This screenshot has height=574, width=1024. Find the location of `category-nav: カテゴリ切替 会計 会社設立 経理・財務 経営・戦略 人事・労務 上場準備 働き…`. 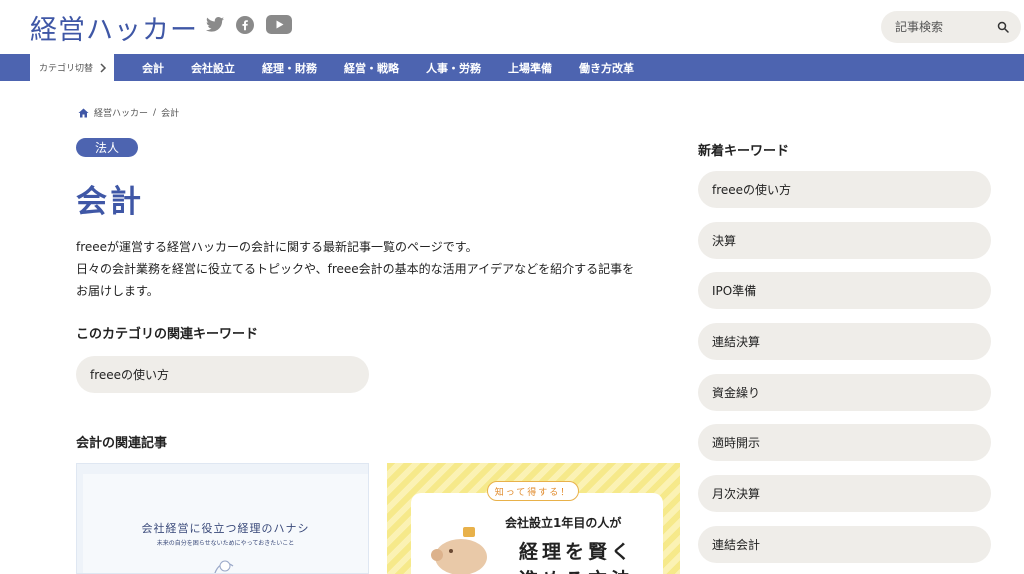

category-nav: カテゴリ切替 会計 会社設立 経理・財務 経営・戦略 人事・労務 上場準備 働き… is located at coordinates (512, 67).